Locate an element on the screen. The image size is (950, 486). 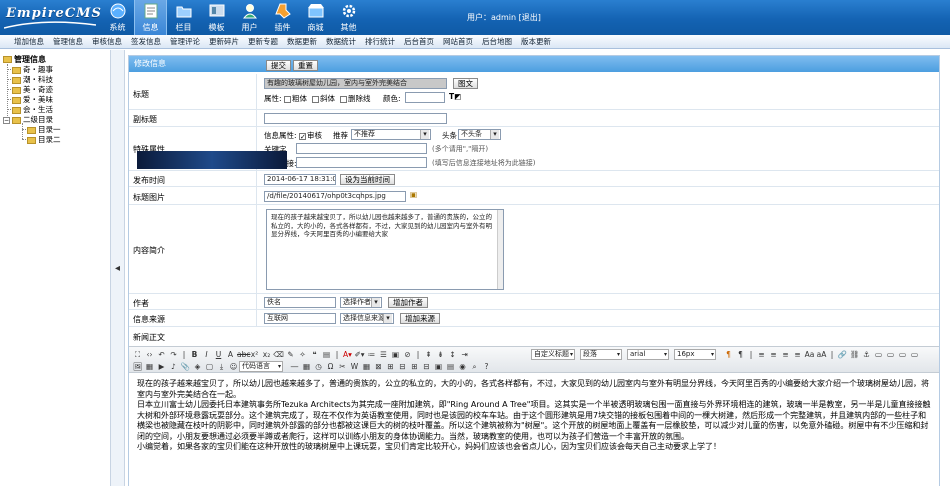
link-input is located at coordinates (361, 162).